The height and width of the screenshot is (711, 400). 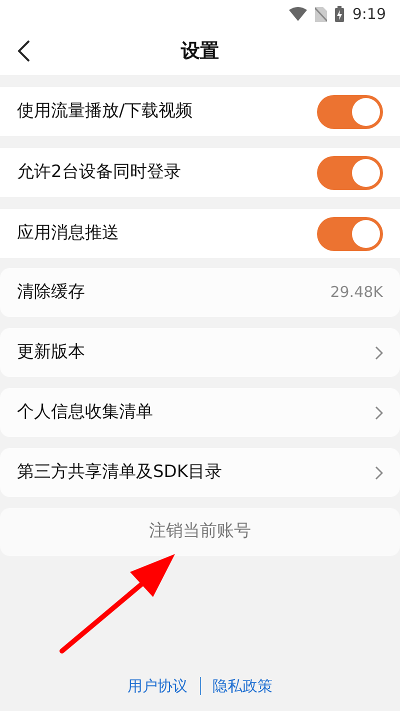 I want to click on cache-size: 29.48K, so click(x=356, y=293).